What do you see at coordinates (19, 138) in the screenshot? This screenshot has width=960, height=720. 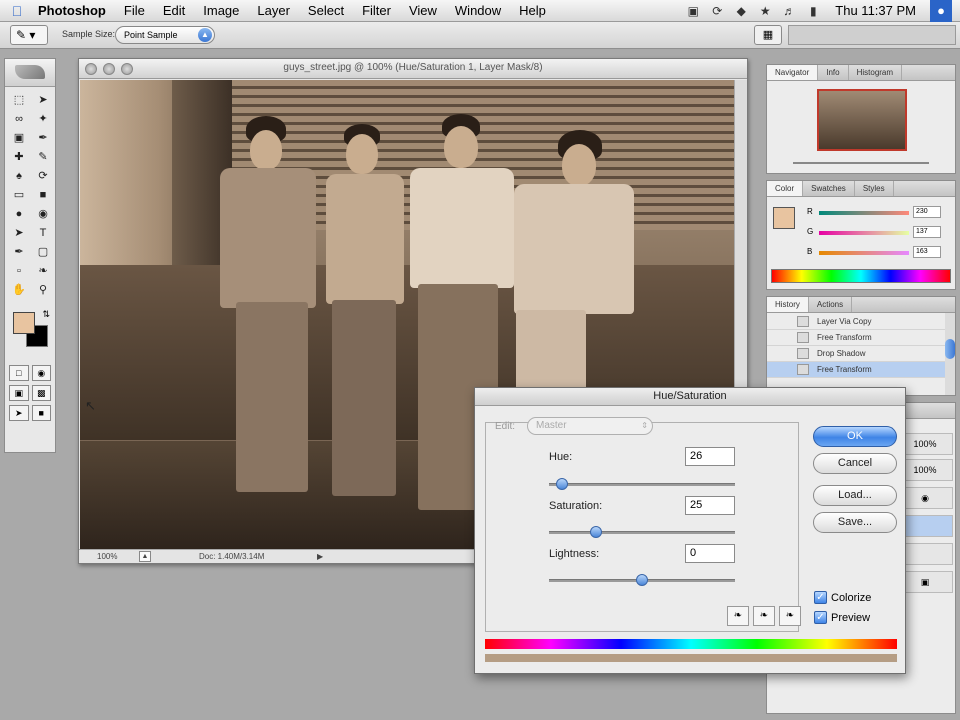 I see `crop-tool-icon: ▣` at bounding box center [19, 138].